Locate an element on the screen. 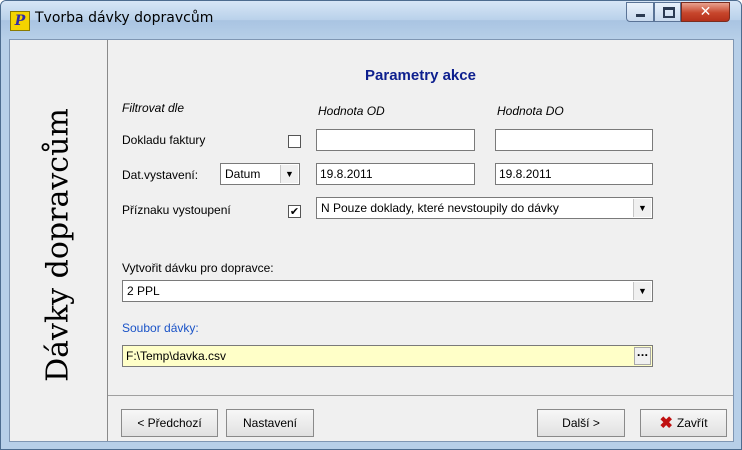  invoice-from-field is located at coordinates (395, 140).